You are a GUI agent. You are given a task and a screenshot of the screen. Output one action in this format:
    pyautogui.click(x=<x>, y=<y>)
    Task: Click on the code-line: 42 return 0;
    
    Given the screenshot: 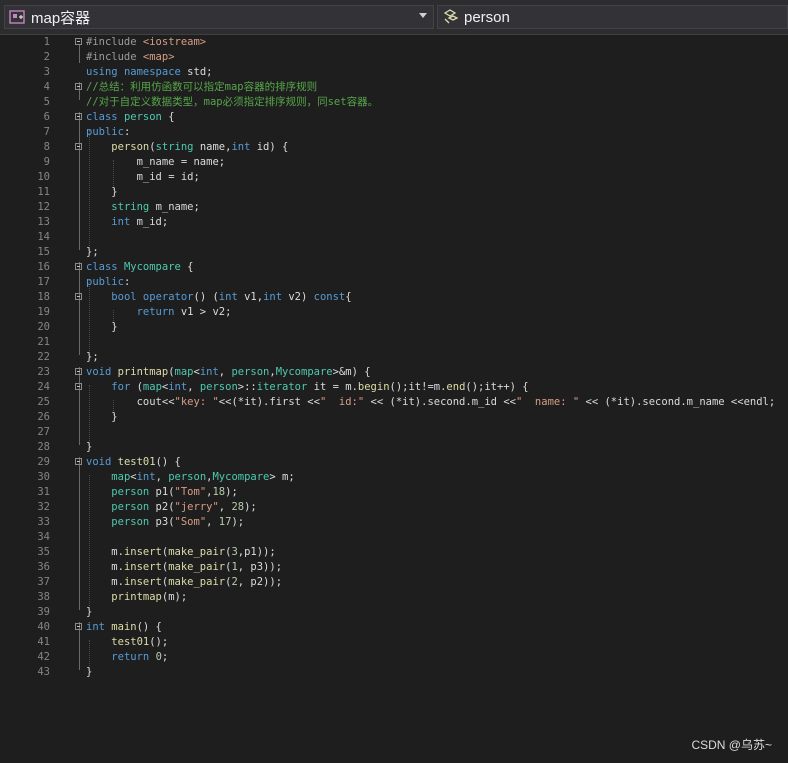 What is the action you would take?
    pyautogui.click(x=394, y=657)
    